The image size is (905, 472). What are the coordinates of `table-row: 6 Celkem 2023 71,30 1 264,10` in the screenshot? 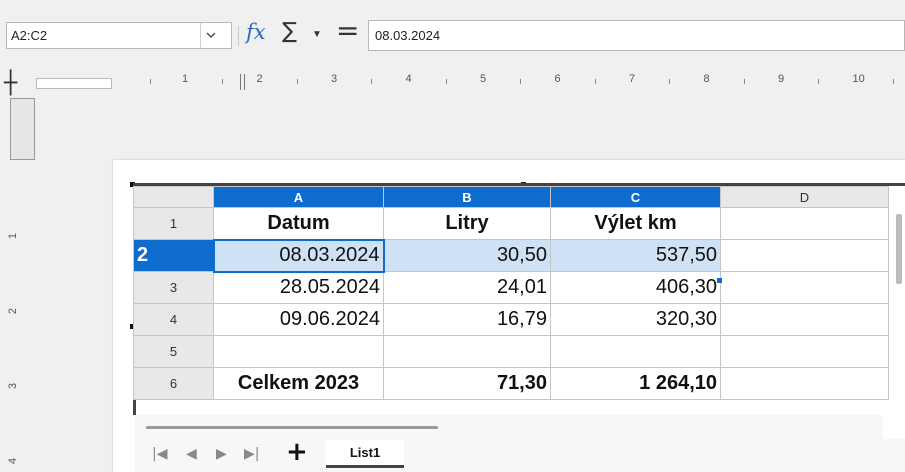 It's located at (511, 383).